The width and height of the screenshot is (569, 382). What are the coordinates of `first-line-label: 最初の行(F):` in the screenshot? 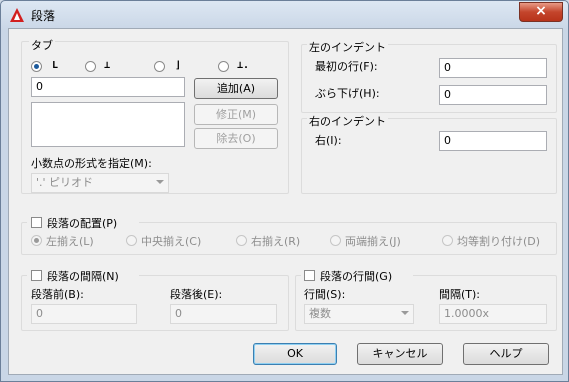 It's located at (346, 66).